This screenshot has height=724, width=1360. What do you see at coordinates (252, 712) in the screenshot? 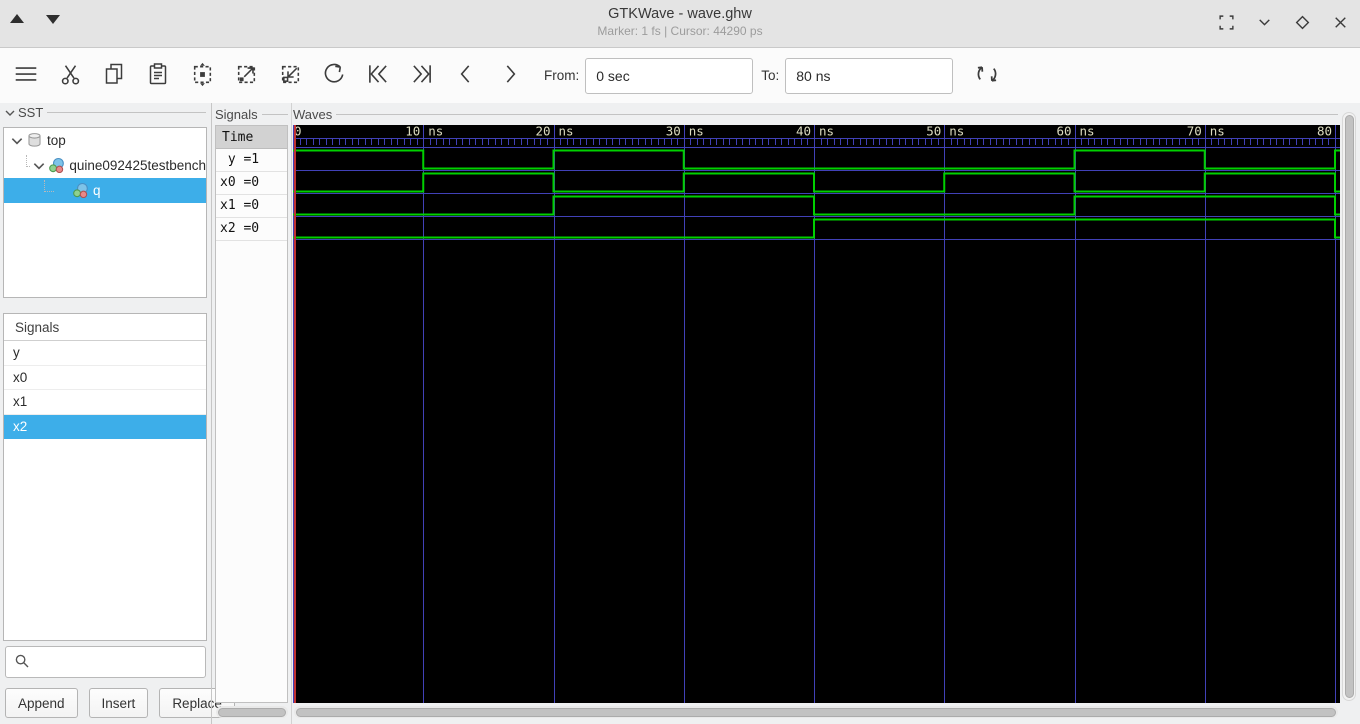
I see `names-horizontal-scrollbar` at bounding box center [252, 712].